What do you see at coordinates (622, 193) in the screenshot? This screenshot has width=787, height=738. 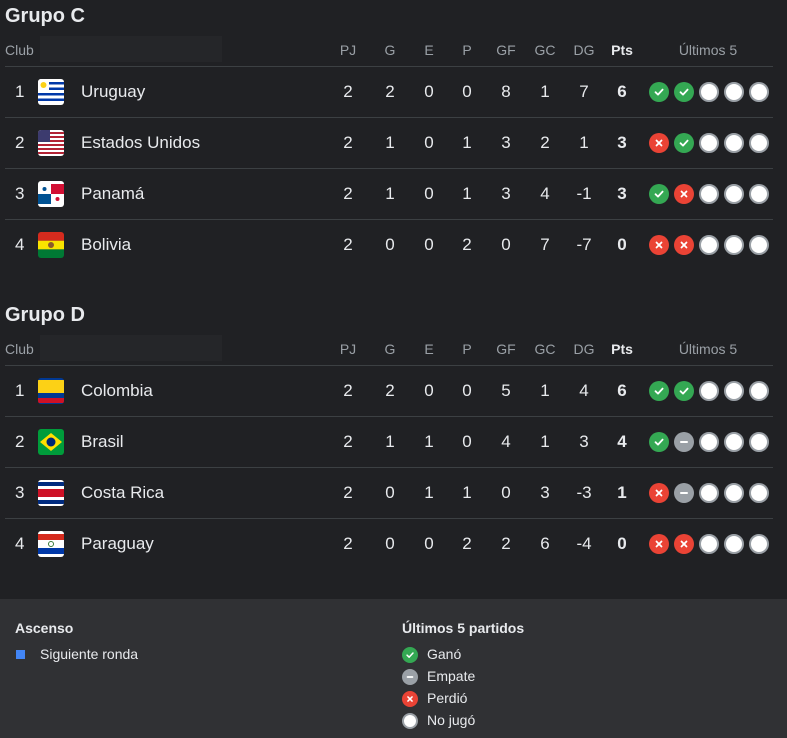 I see `cell-pts: 3` at bounding box center [622, 193].